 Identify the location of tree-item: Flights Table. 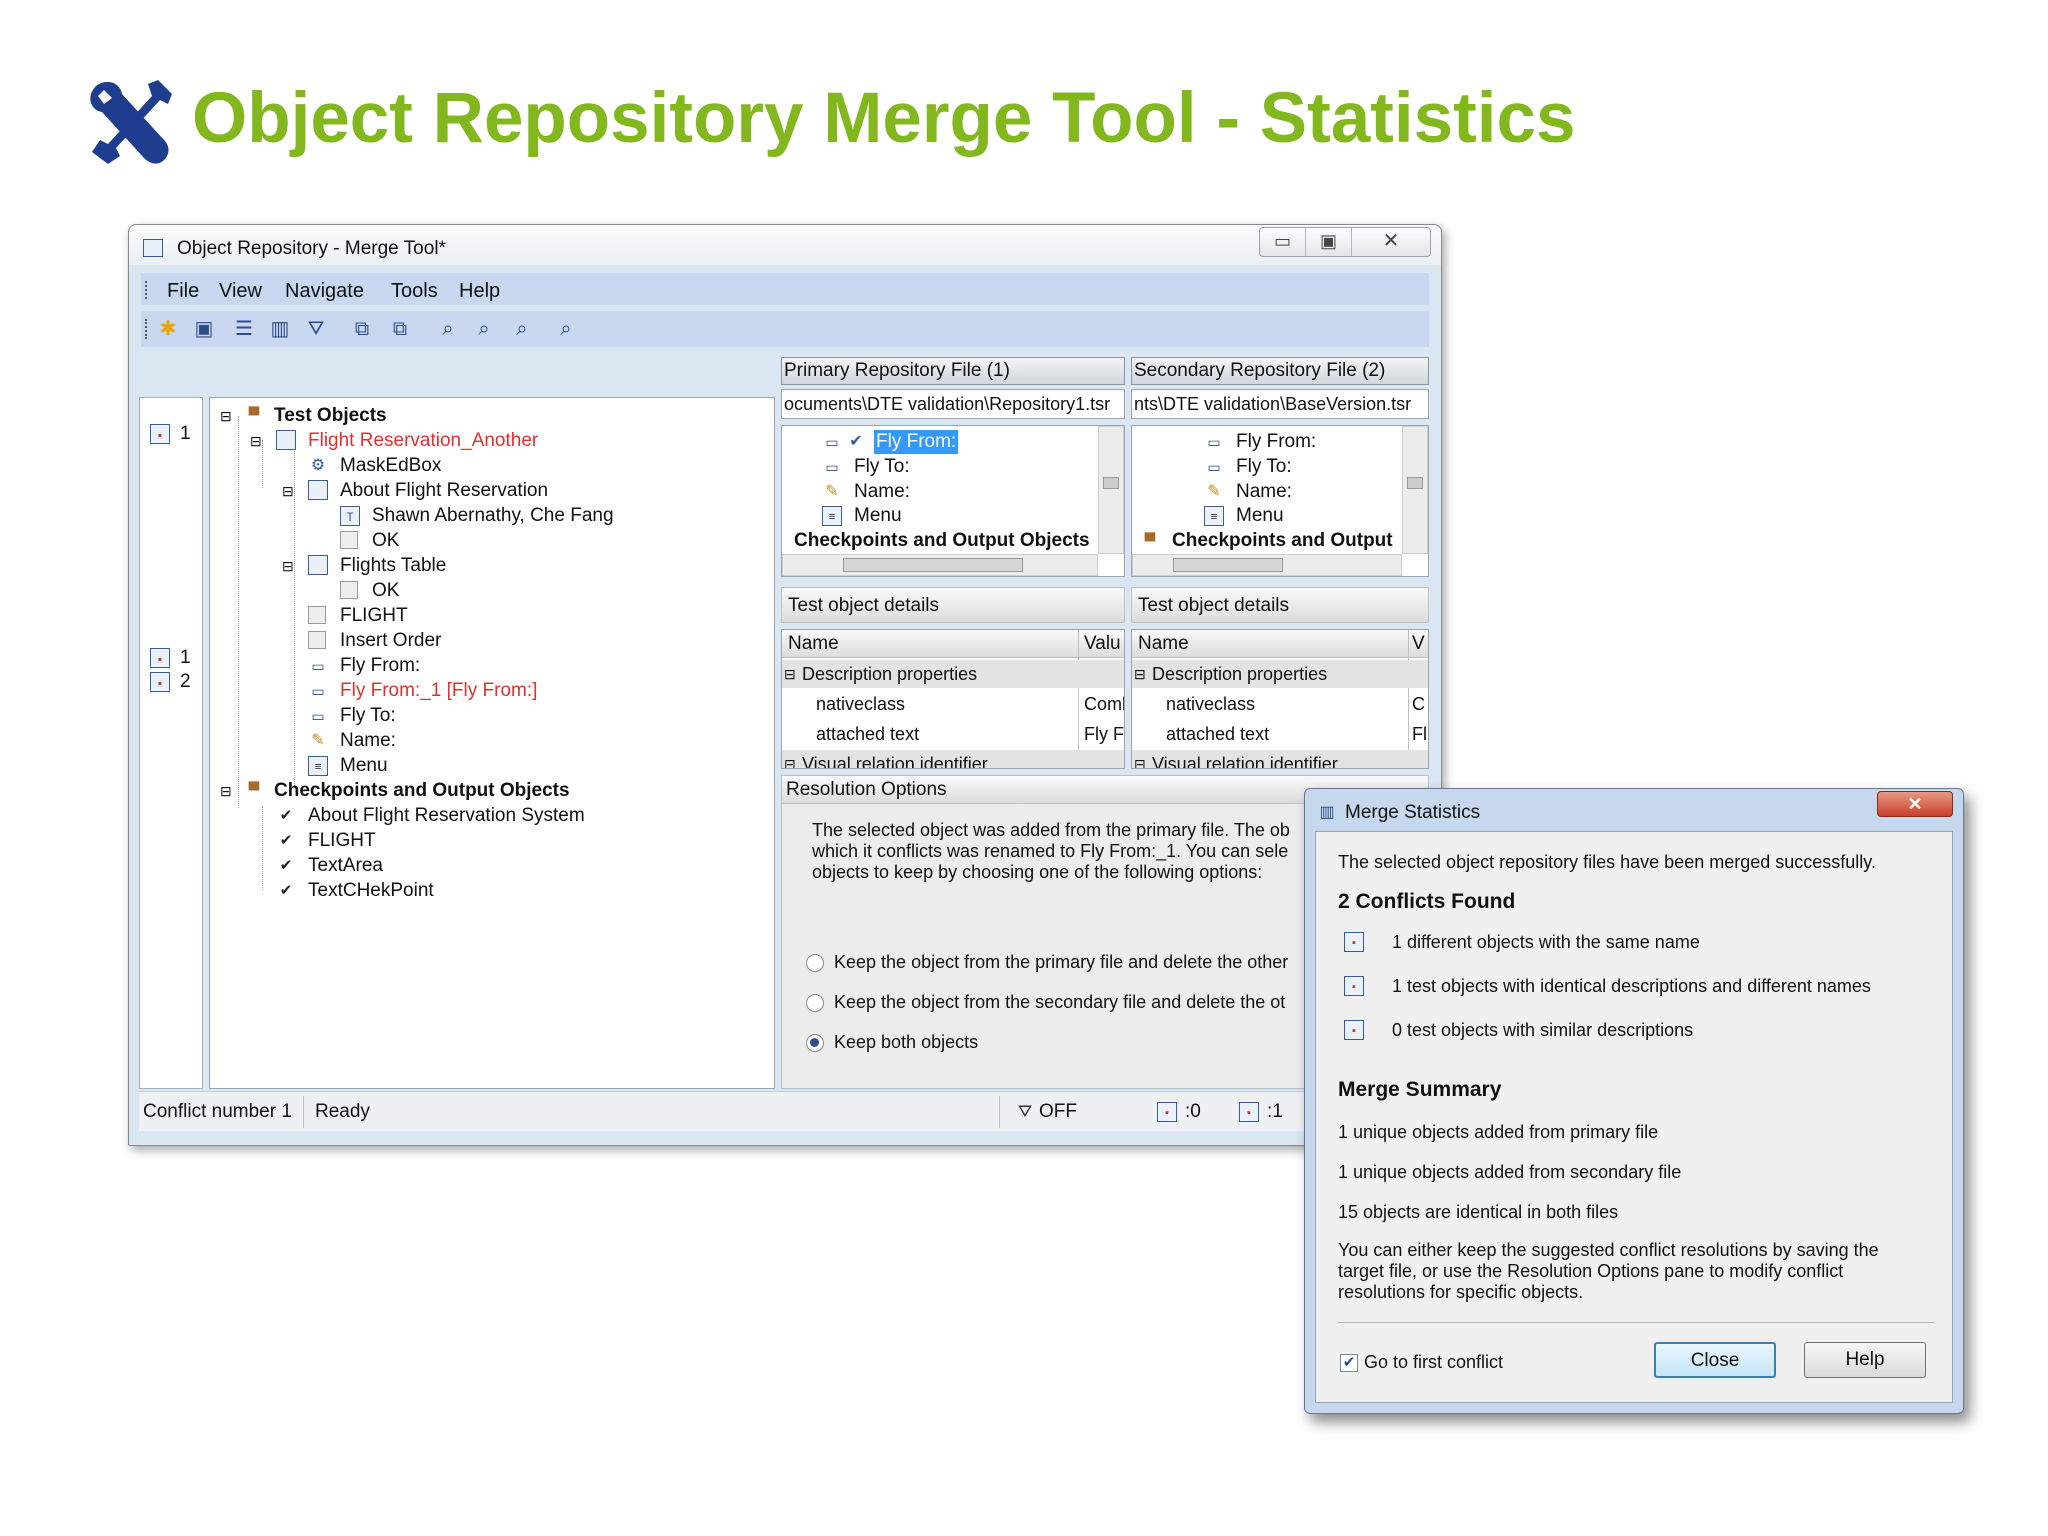
(393, 566).